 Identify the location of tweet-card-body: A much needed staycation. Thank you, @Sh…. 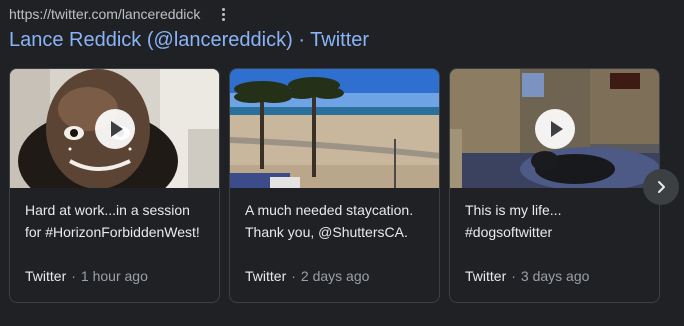
(334, 245).